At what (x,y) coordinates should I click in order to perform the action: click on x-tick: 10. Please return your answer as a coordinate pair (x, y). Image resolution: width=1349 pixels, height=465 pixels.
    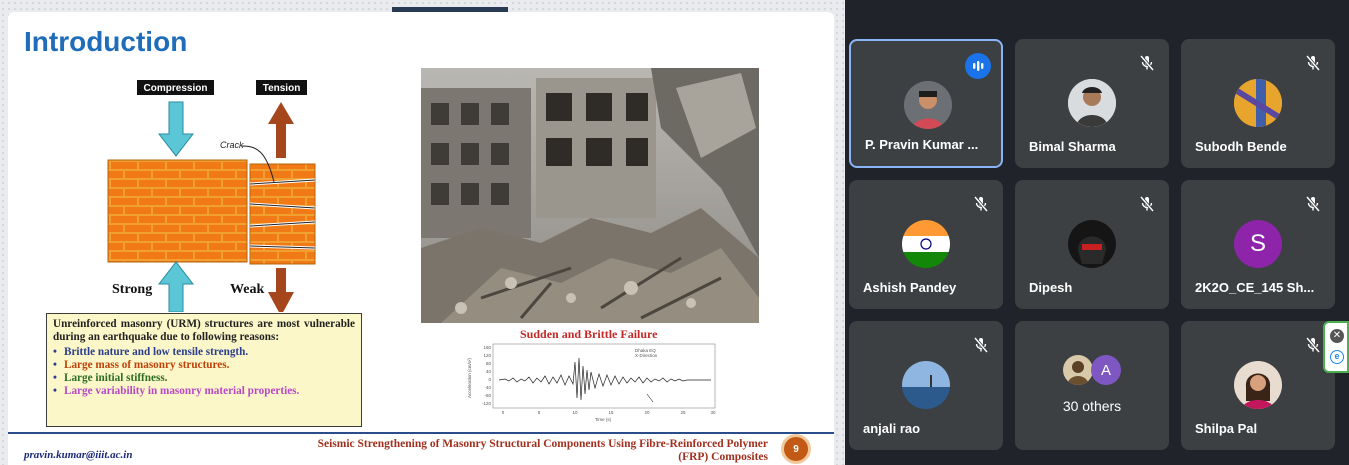
    Looking at the image, I should click on (575, 412).